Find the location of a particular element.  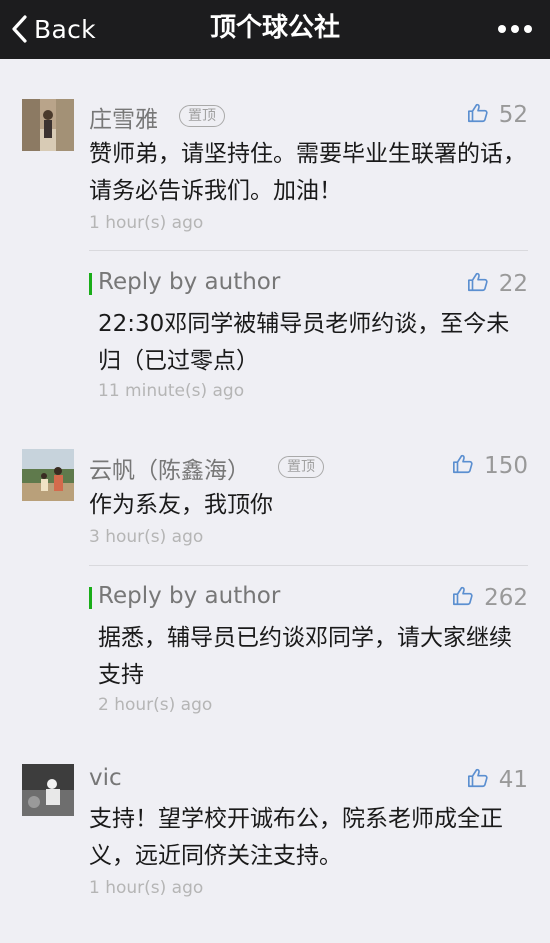

comment-text: 作为系友，我顶你 is located at coordinates (181, 505).